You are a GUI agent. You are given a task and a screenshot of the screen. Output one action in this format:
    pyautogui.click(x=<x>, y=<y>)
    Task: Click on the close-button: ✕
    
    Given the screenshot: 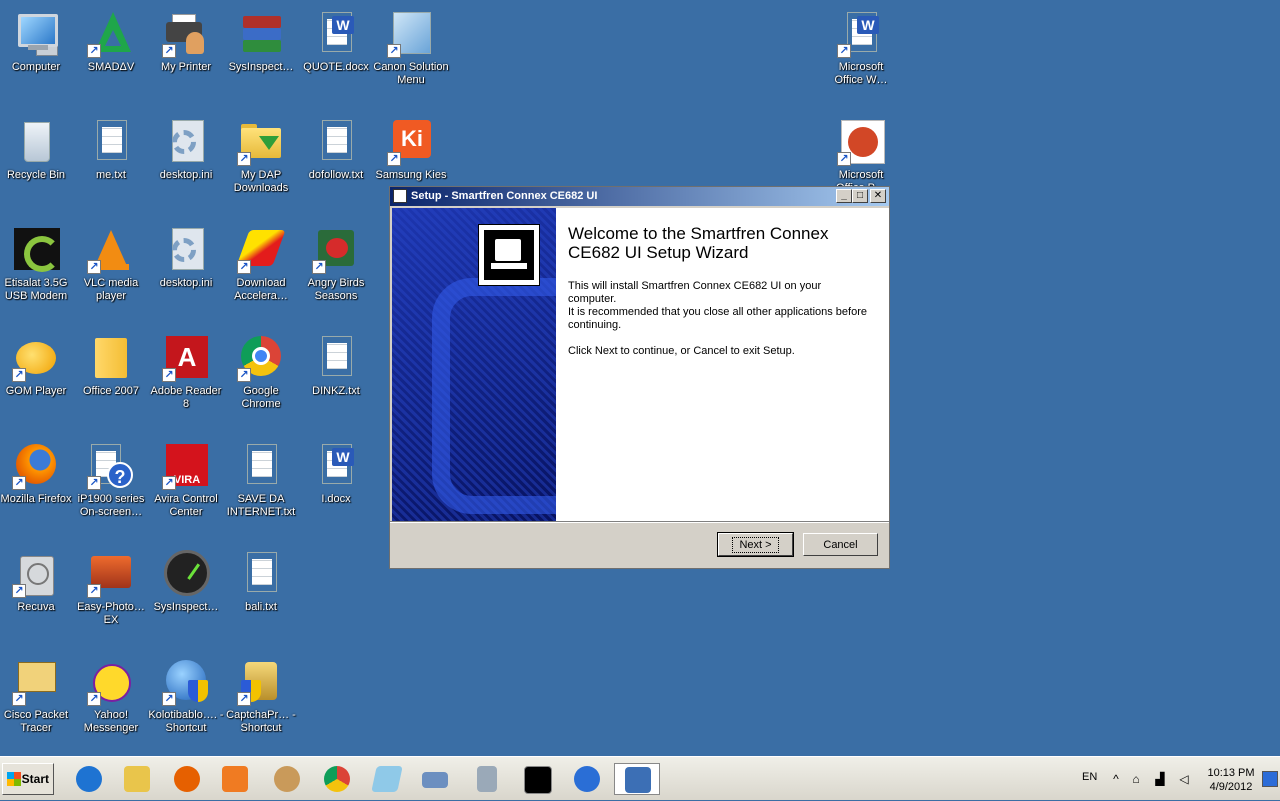 What is the action you would take?
    pyautogui.click(x=878, y=196)
    